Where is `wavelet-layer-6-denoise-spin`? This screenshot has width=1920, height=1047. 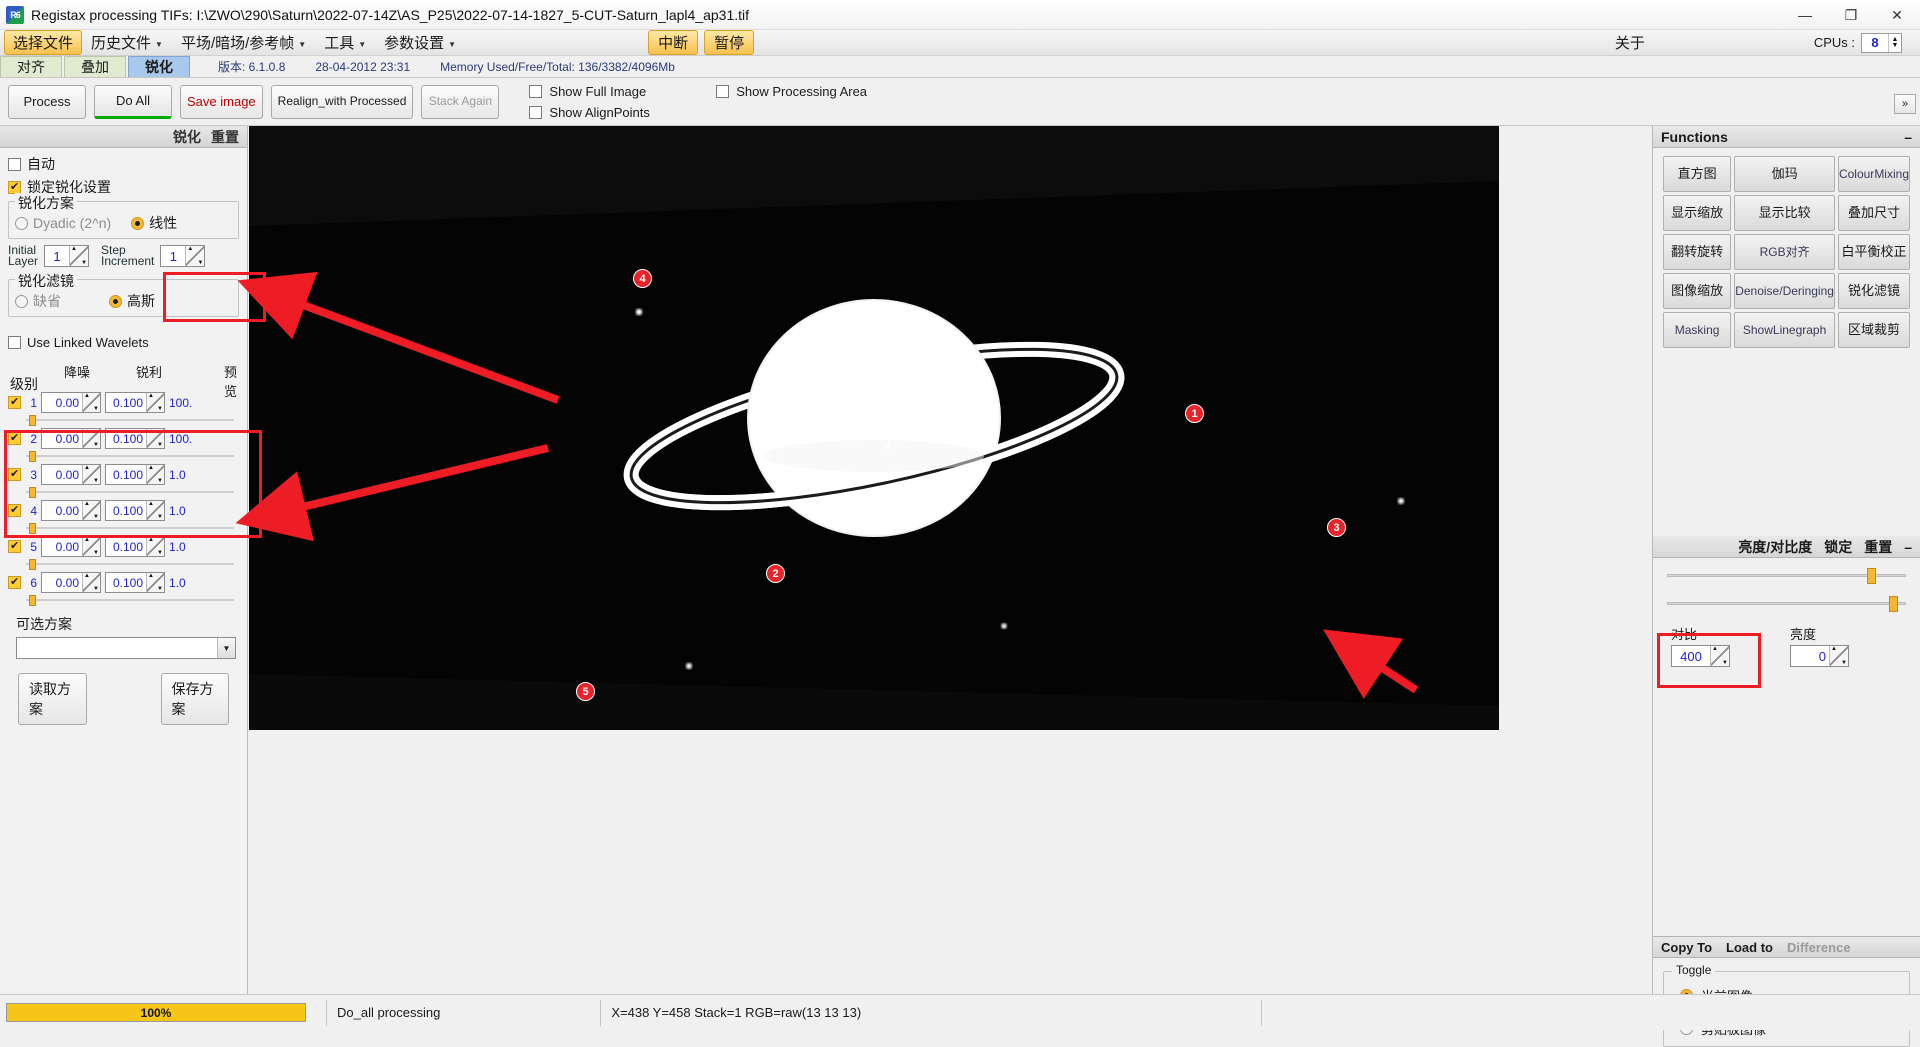 wavelet-layer-6-denoise-spin is located at coordinates (91, 582).